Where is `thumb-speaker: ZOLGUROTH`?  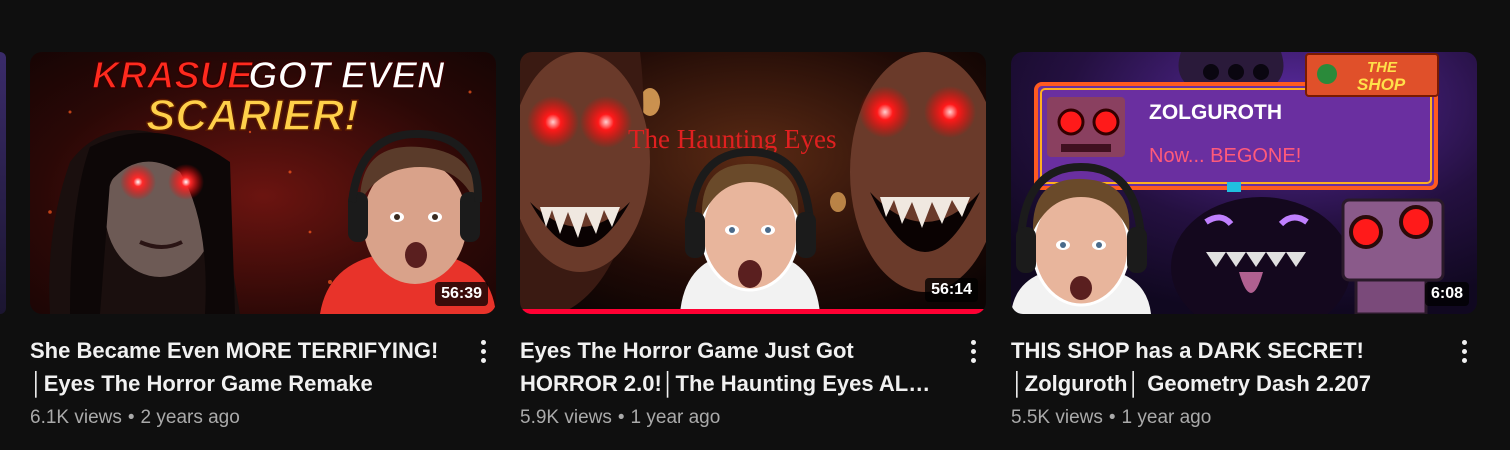
thumb-speaker: ZOLGUROTH is located at coordinates (1215, 112).